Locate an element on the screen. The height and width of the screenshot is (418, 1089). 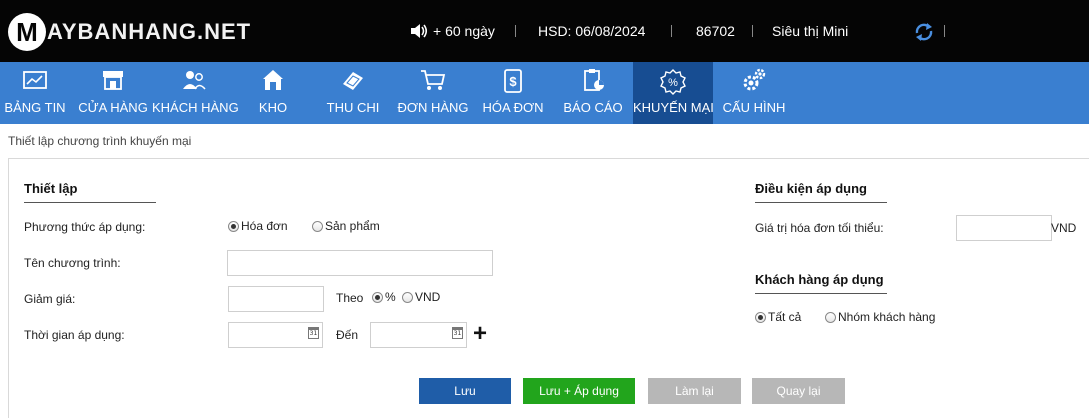
settings-section-title: Thiết lập is located at coordinates (90, 192).